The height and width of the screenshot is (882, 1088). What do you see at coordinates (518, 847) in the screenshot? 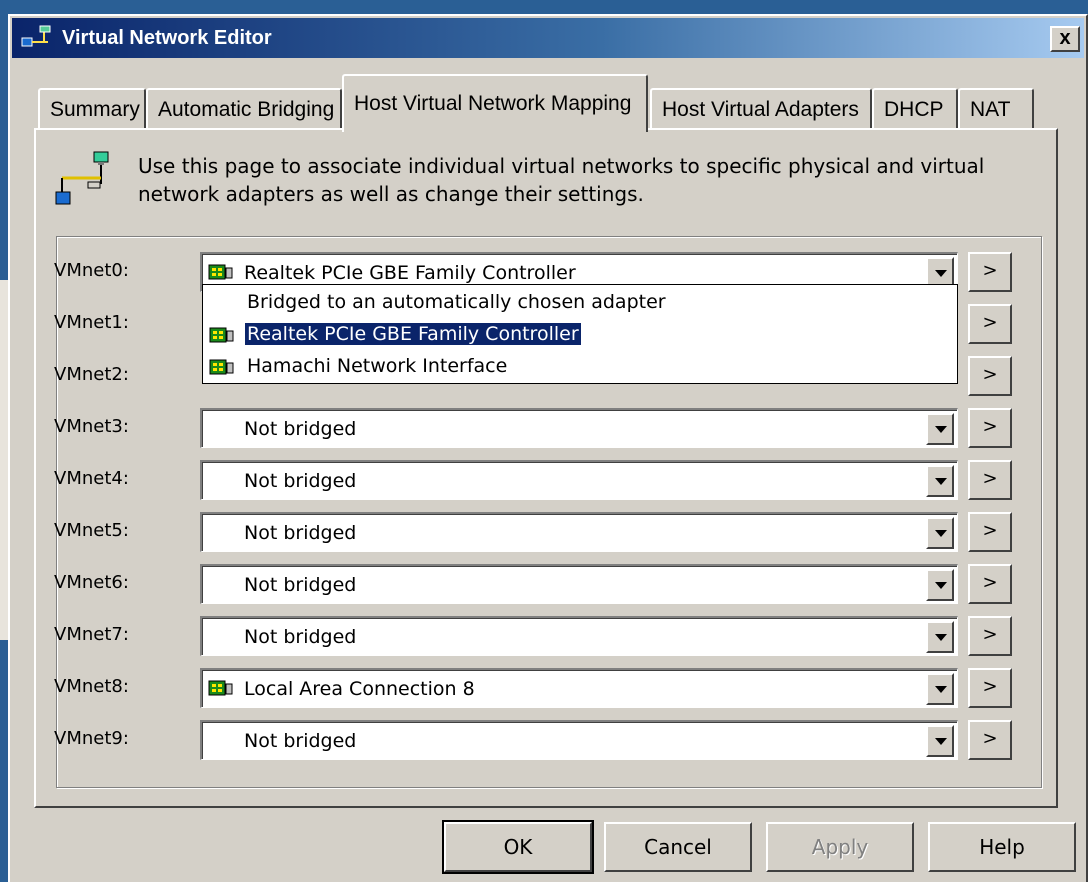
I see `ok-button: OK` at bounding box center [518, 847].